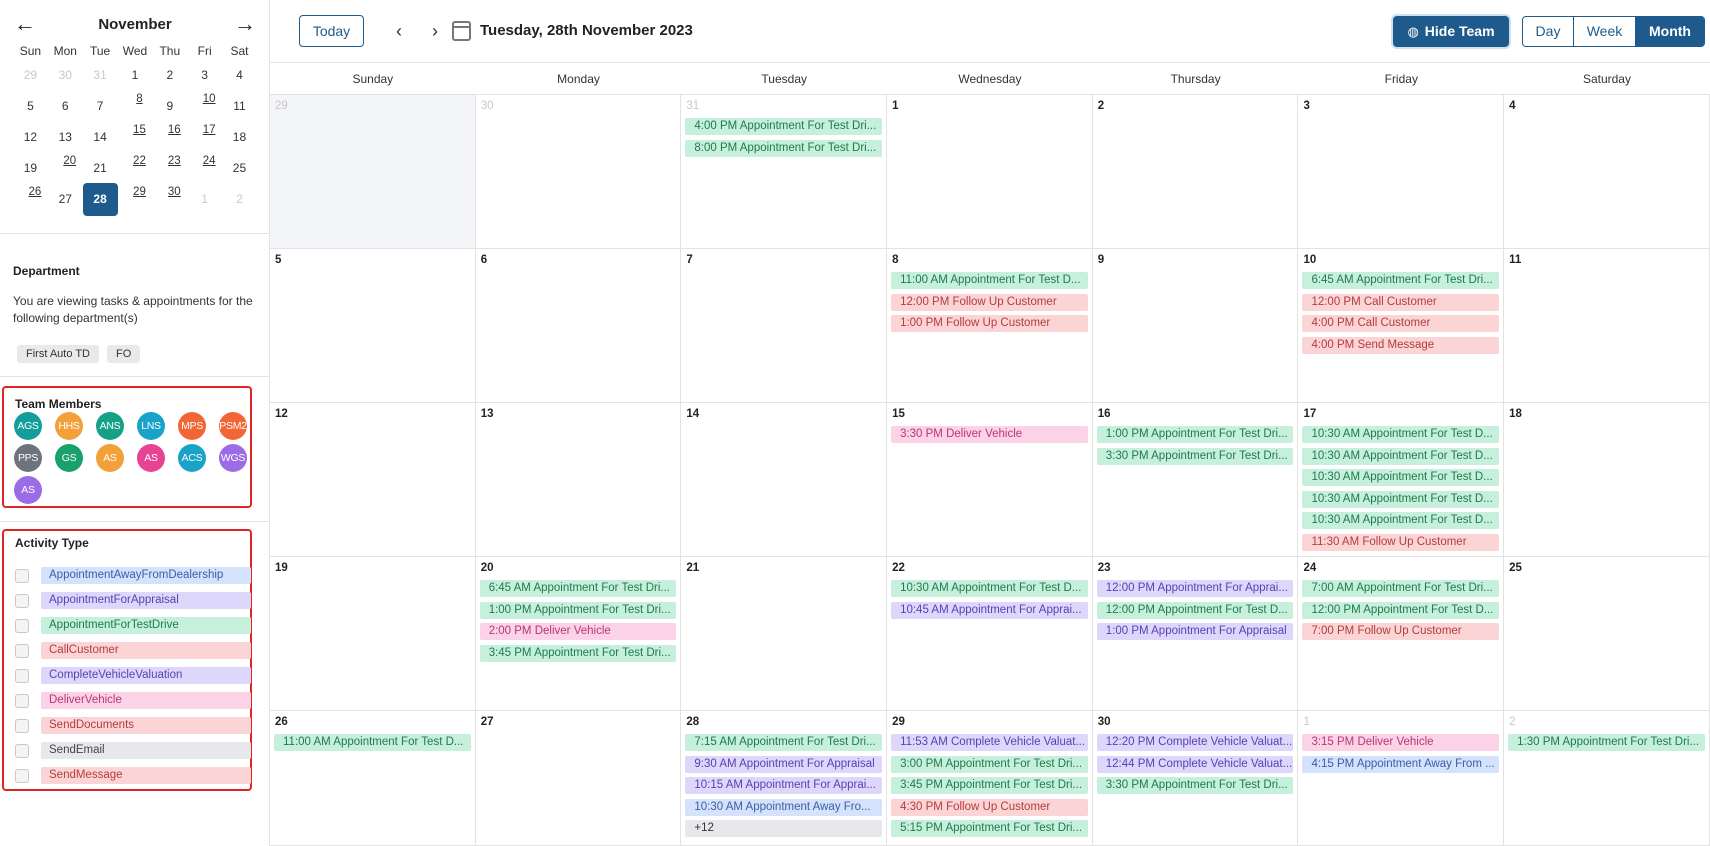  I want to click on event-item: 11:30 AM Follow Up Customer, so click(1401, 542).